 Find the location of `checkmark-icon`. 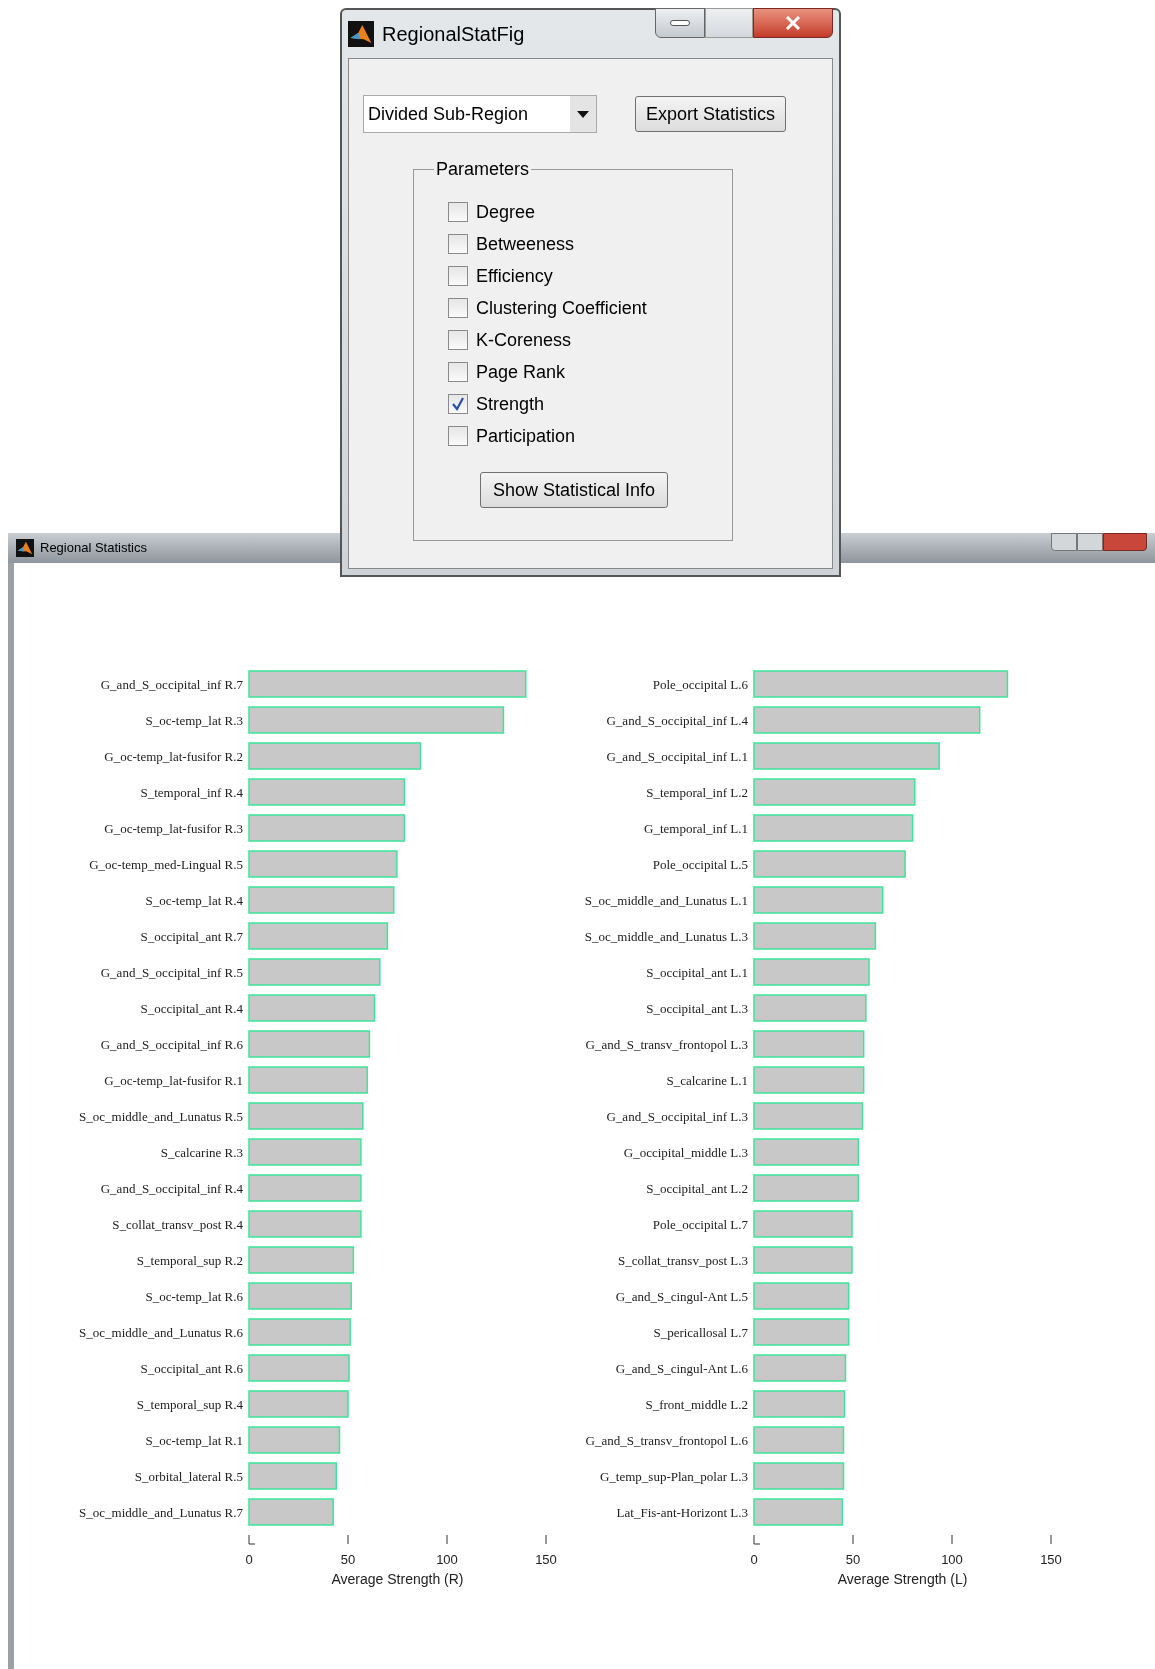

checkmark-icon is located at coordinates (458, 404).